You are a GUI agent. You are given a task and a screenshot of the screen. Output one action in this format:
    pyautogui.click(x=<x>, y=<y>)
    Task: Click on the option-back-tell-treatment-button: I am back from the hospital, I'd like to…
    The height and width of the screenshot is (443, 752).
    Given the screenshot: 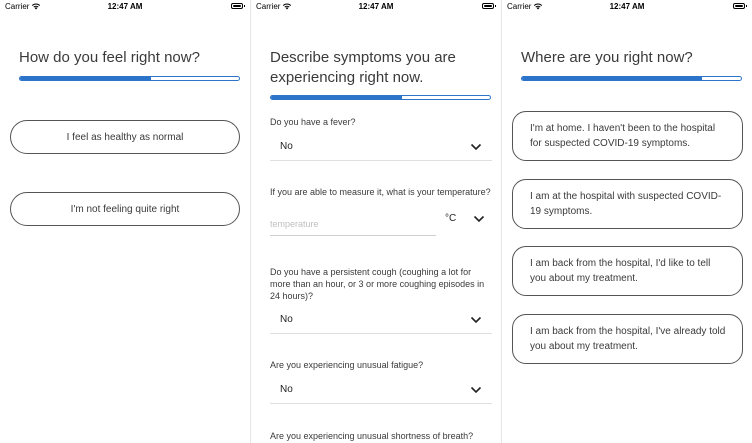 What is the action you would take?
    pyautogui.click(x=627, y=271)
    